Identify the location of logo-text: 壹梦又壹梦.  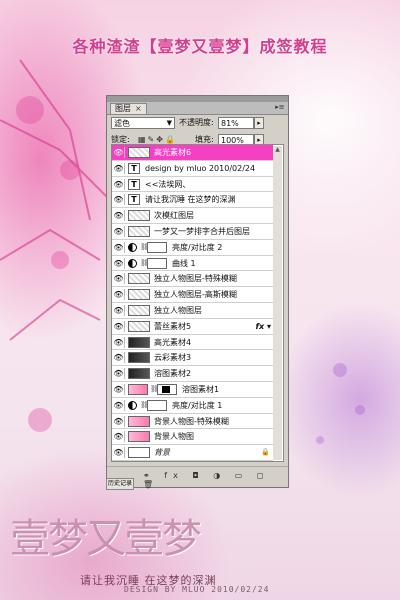
(106, 539).